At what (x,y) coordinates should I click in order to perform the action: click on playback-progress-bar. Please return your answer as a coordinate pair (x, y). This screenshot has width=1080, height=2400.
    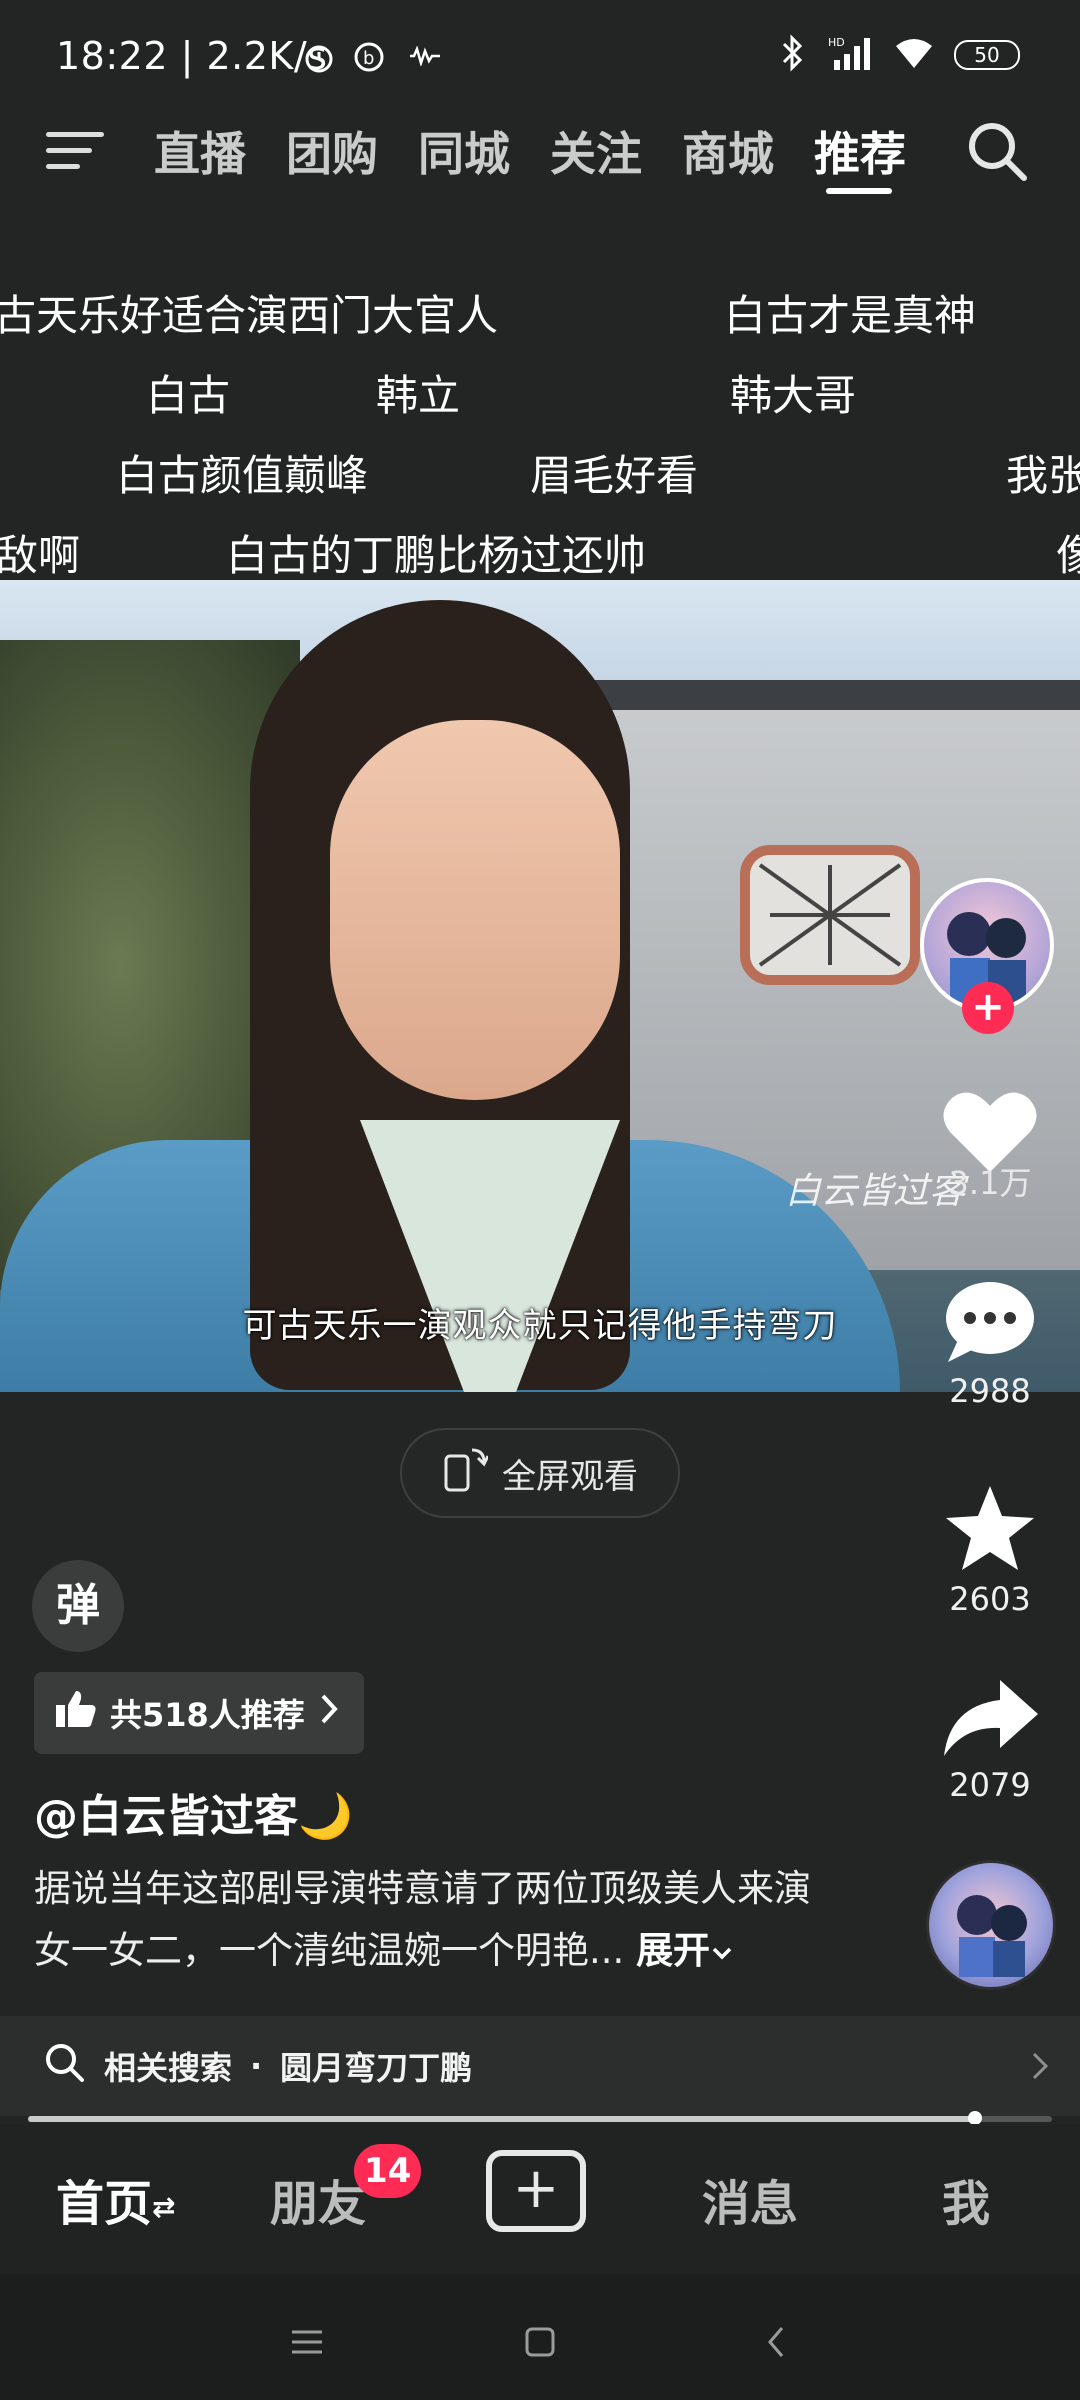
    Looking at the image, I should click on (540, 2118).